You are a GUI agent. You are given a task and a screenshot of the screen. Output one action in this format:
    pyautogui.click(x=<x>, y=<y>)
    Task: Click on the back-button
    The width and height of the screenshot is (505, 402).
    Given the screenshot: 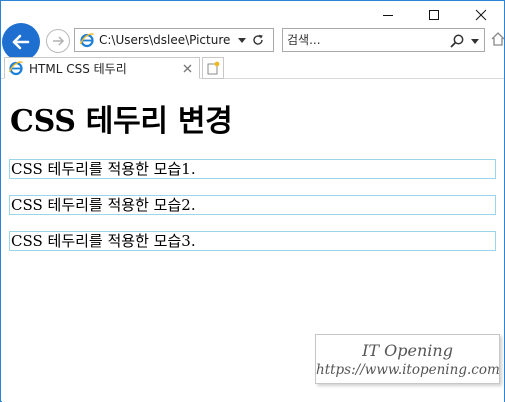 What is the action you would take?
    pyautogui.click(x=21, y=42)
    